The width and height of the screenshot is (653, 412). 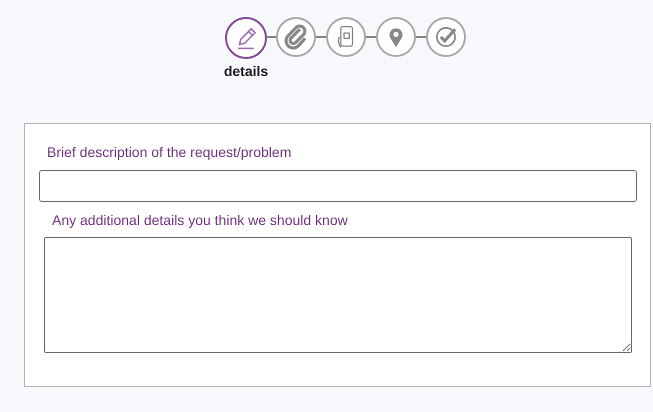 What do you see at coordinates (246, 71) in the screenshot?
I see `step-label: details` at bounding box center [246, 71].